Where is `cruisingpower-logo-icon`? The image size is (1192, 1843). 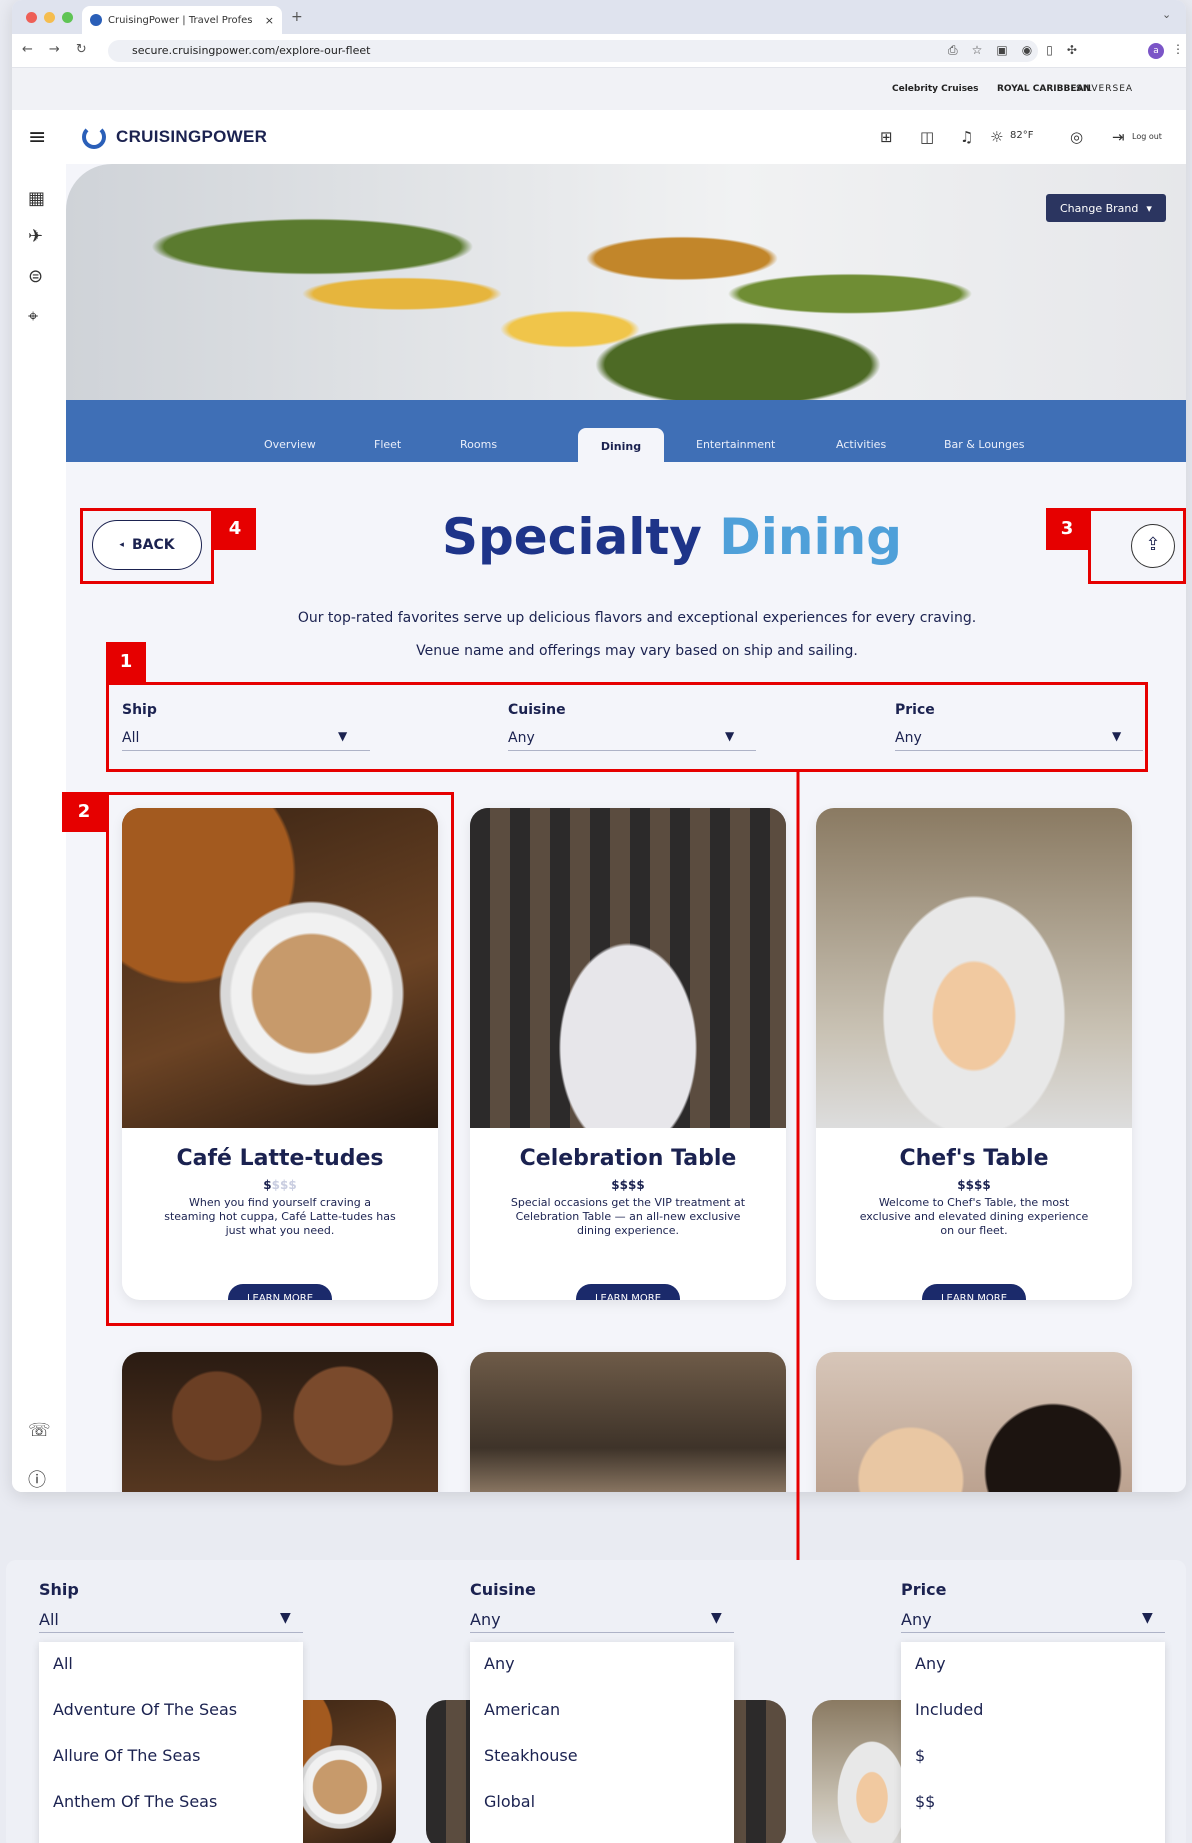 cruisingpower-logo-icon is located at coordinates (94, 137).